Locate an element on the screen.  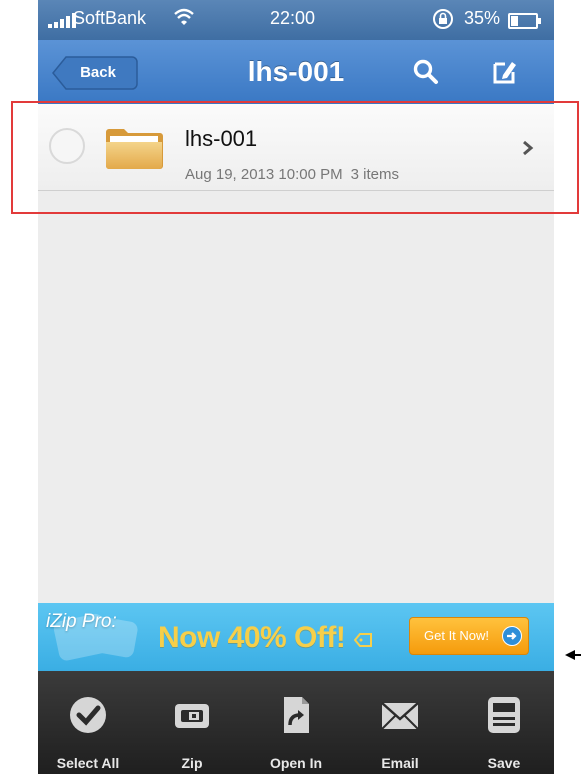
cta-label: Get It Now! is located at coordinates (457, 635).